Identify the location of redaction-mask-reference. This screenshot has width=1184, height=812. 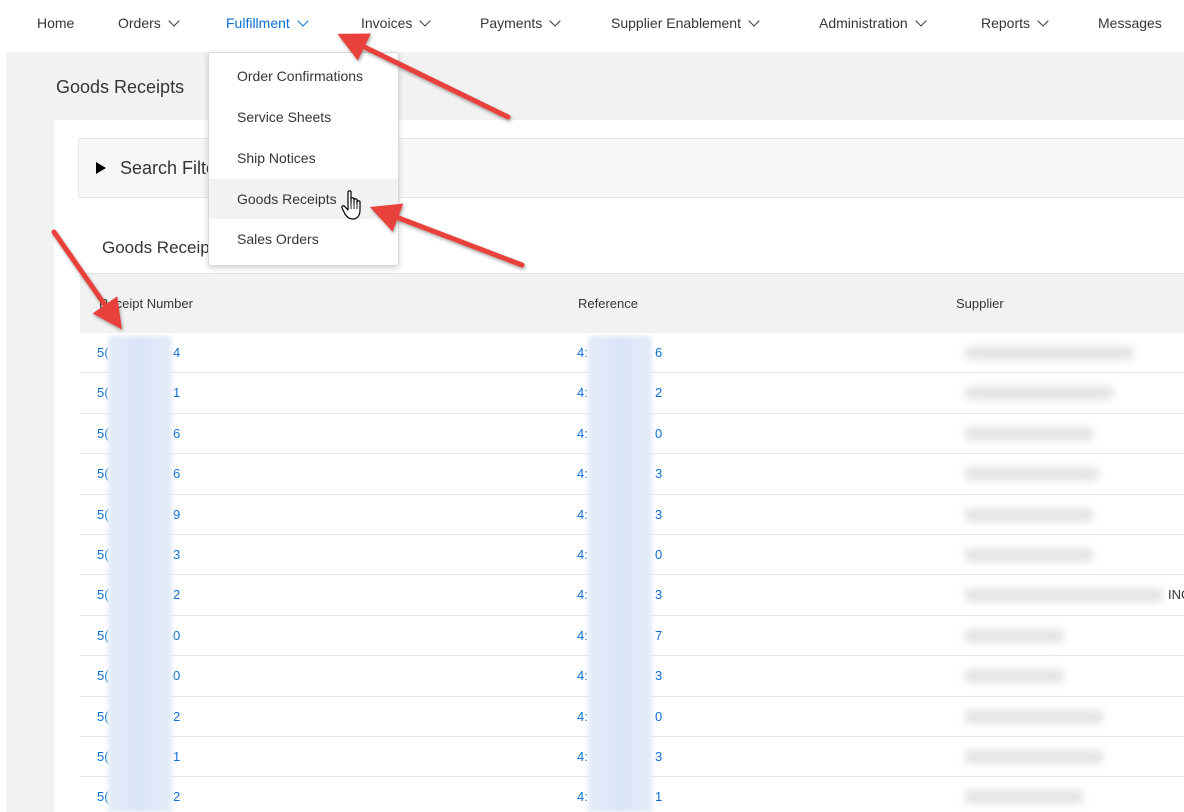
(620, 574).